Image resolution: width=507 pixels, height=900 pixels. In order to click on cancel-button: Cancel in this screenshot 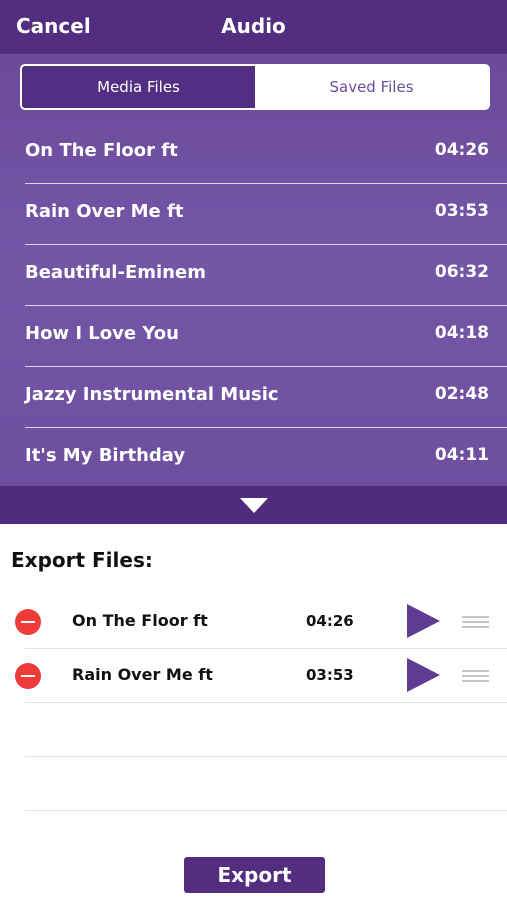, I will do `click(53, 26)`.